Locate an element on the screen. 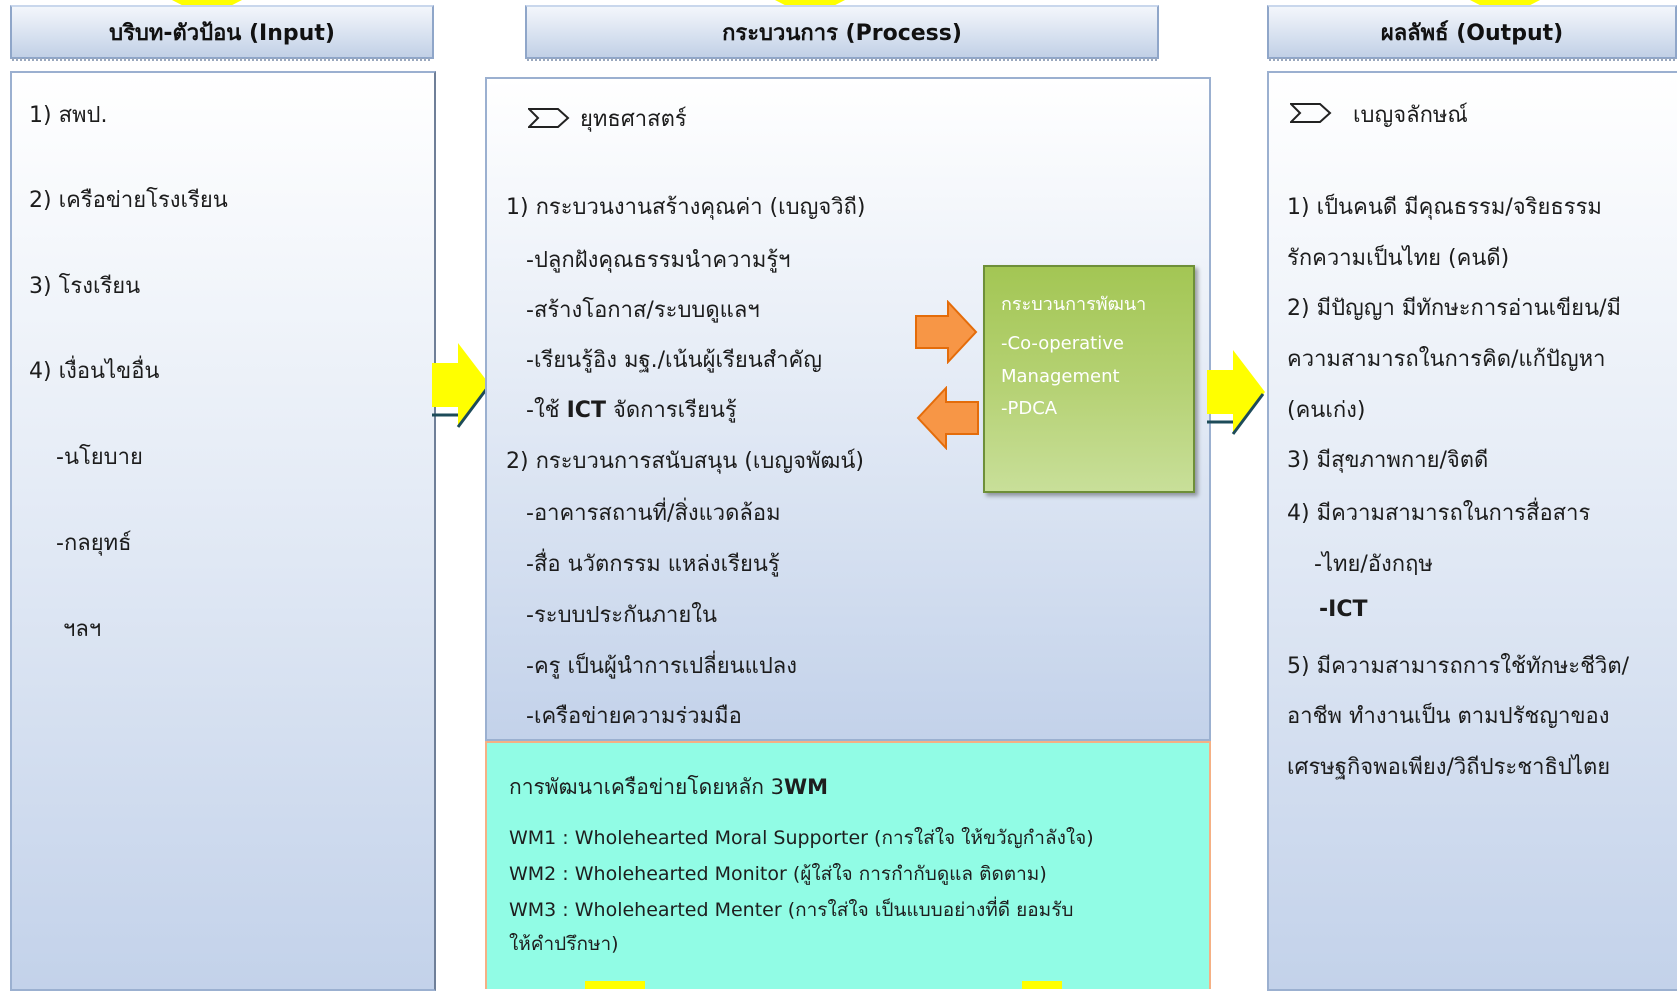 This screenshot has height=991, width=1677. network-line: ให้คำปรึกษา) is located at coordinates (564, 944).